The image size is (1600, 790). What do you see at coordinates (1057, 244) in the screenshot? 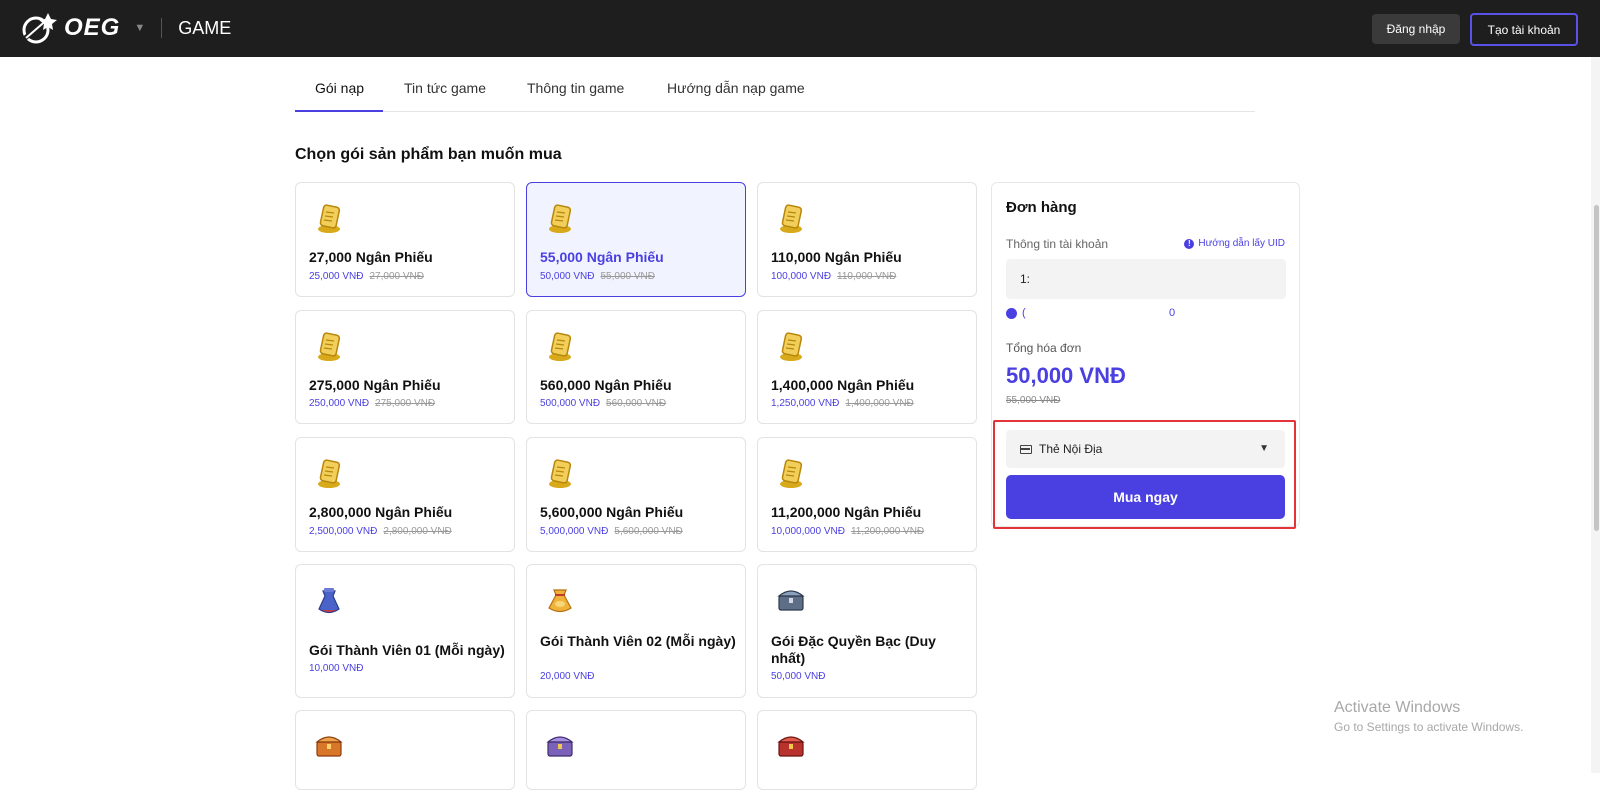
I see `account-info-label: Thông tin tài khoản` at bounding box center [1057, 244].